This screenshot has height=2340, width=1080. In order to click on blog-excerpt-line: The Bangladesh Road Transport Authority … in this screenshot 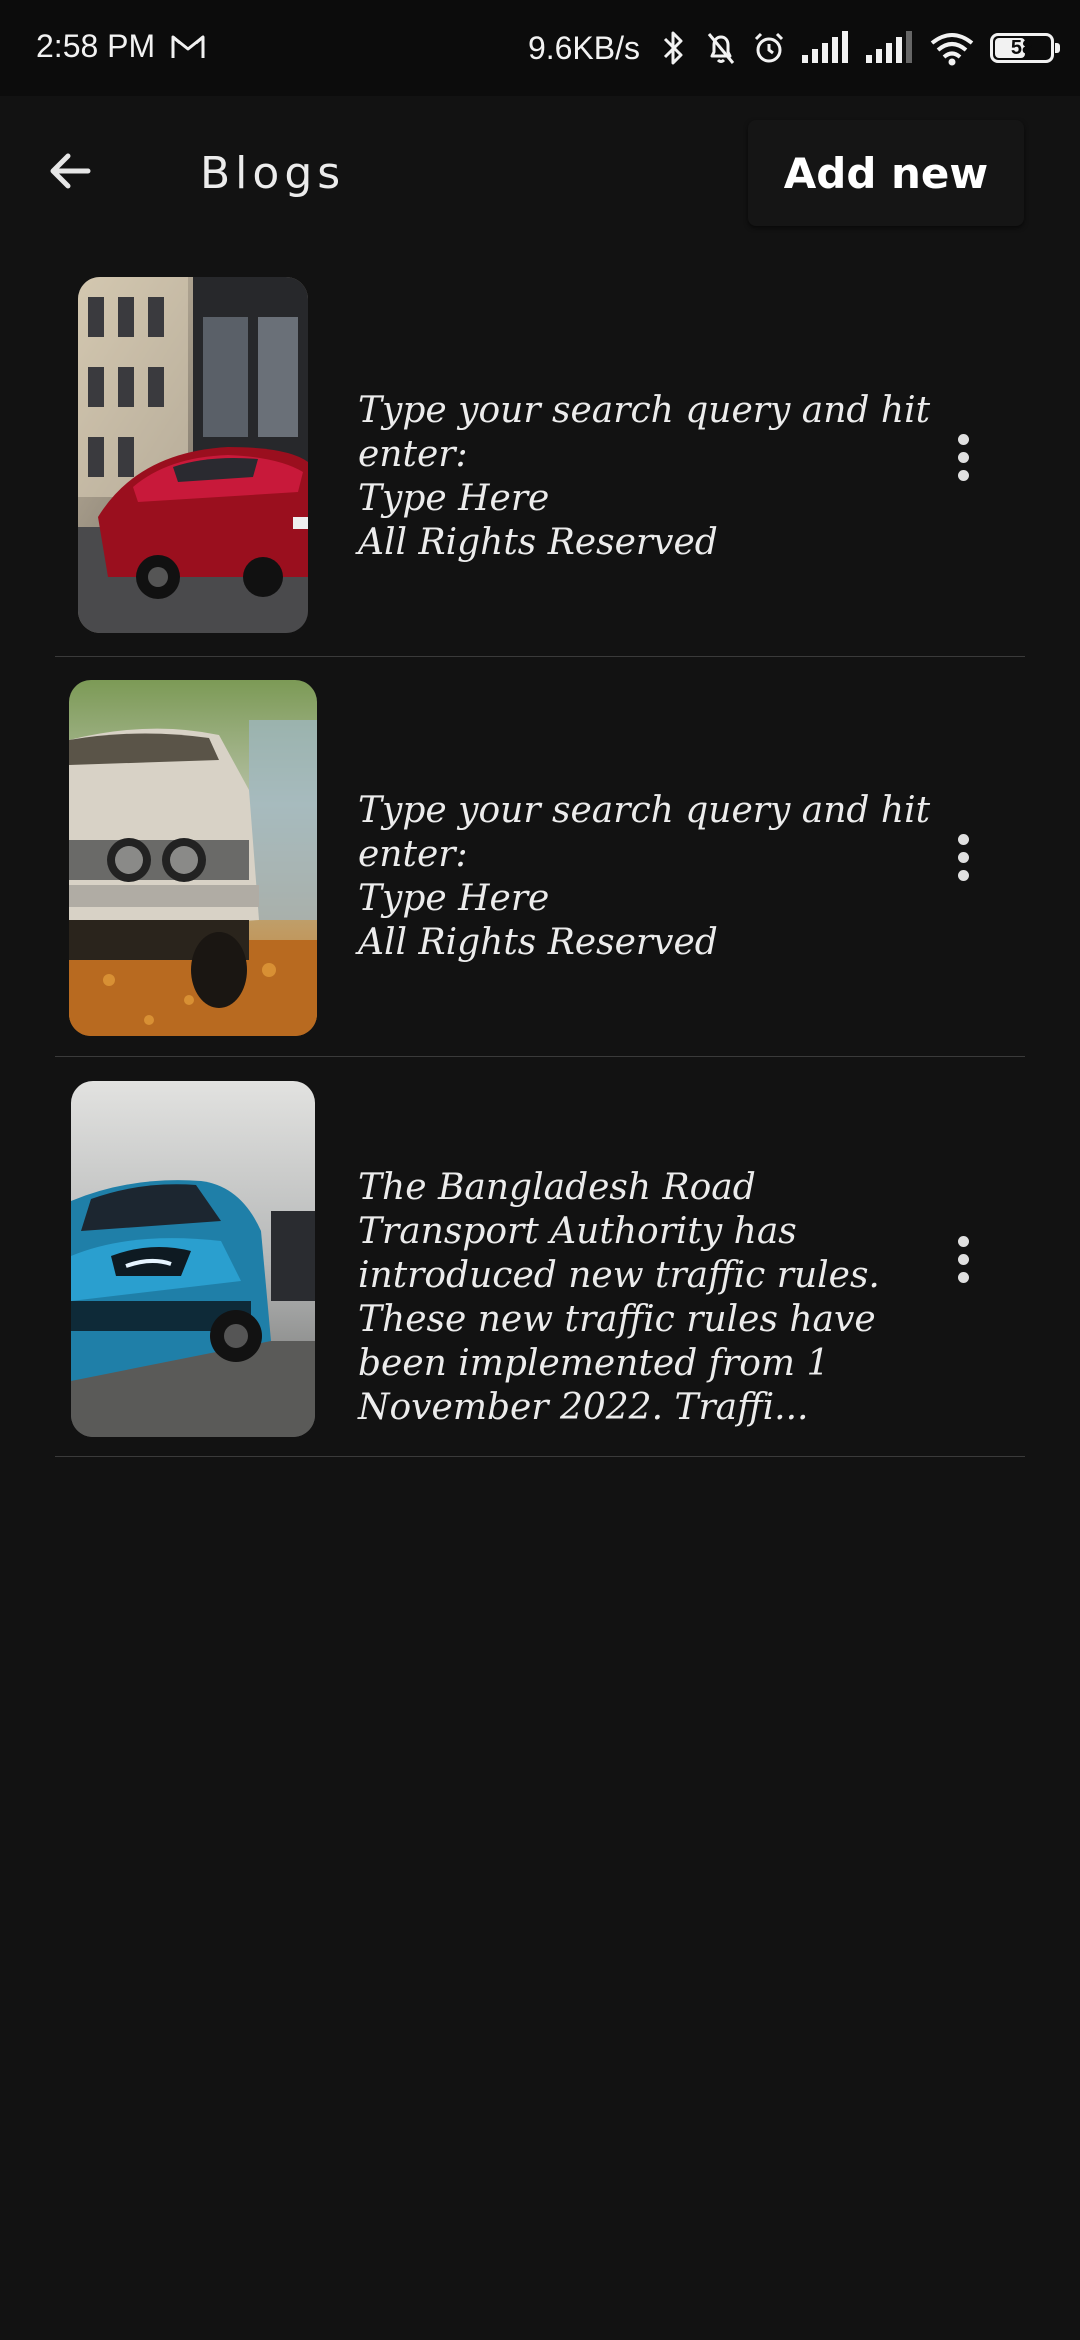, I will do `click(619, 1297)`.